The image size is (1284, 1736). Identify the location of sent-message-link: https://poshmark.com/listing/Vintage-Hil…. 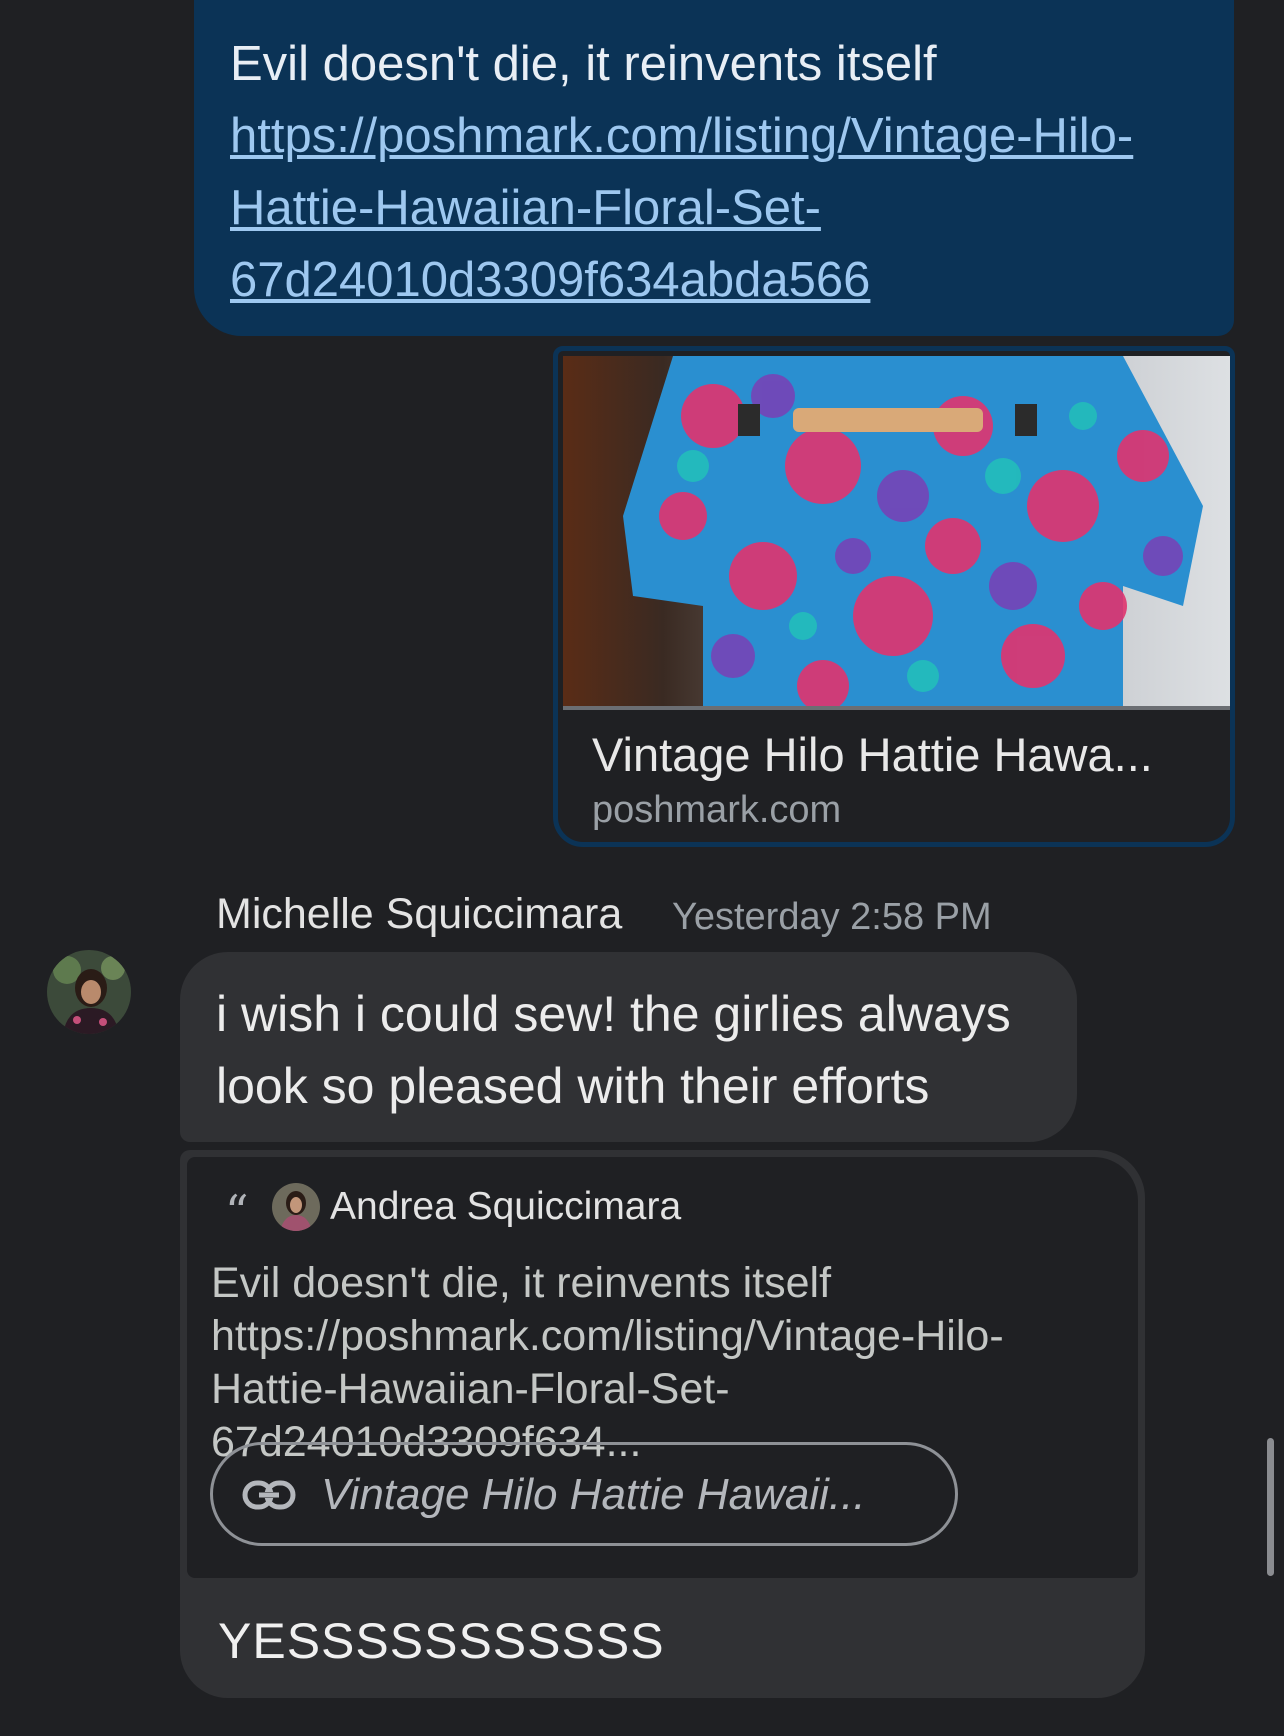
(681, 208).